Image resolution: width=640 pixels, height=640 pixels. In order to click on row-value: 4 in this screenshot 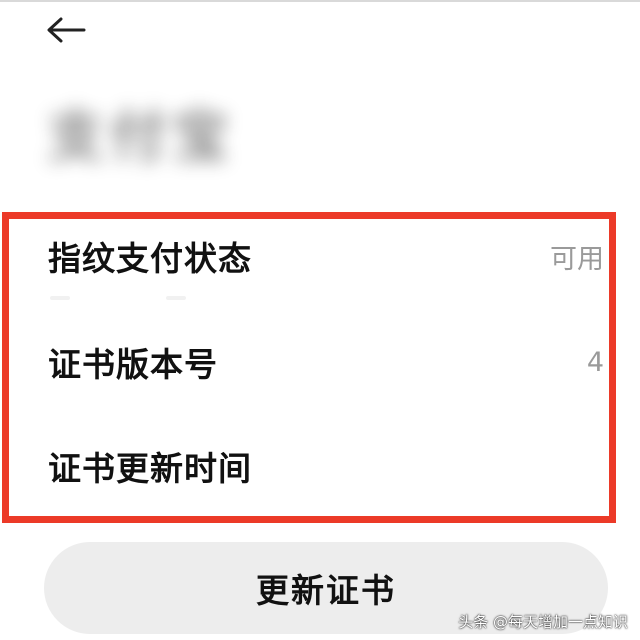, I will do `click(595, 362)`.